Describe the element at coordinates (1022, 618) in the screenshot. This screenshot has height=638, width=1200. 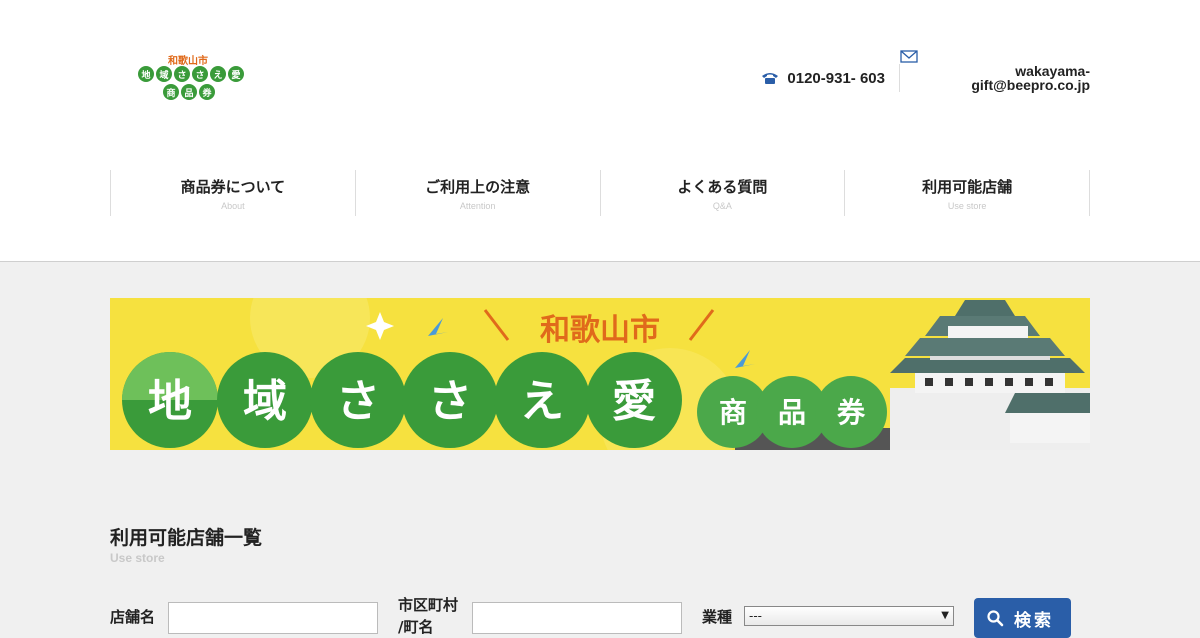
I see `search-button: 検索` at that location.